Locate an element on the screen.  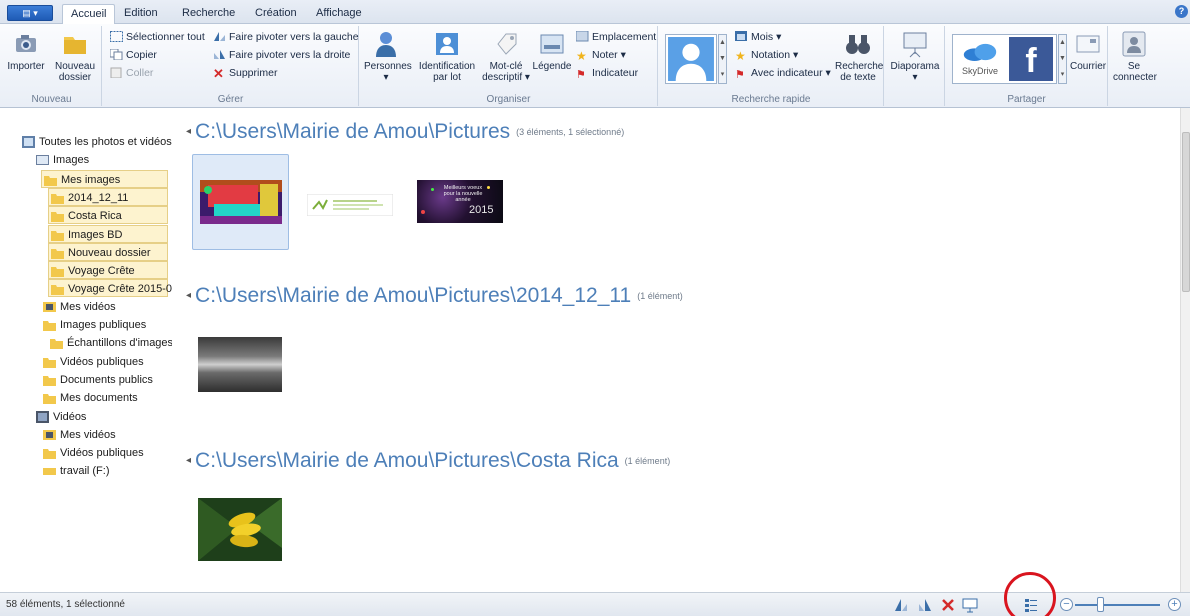
nav-item: Mes documents is located at coordinates (89, 398).